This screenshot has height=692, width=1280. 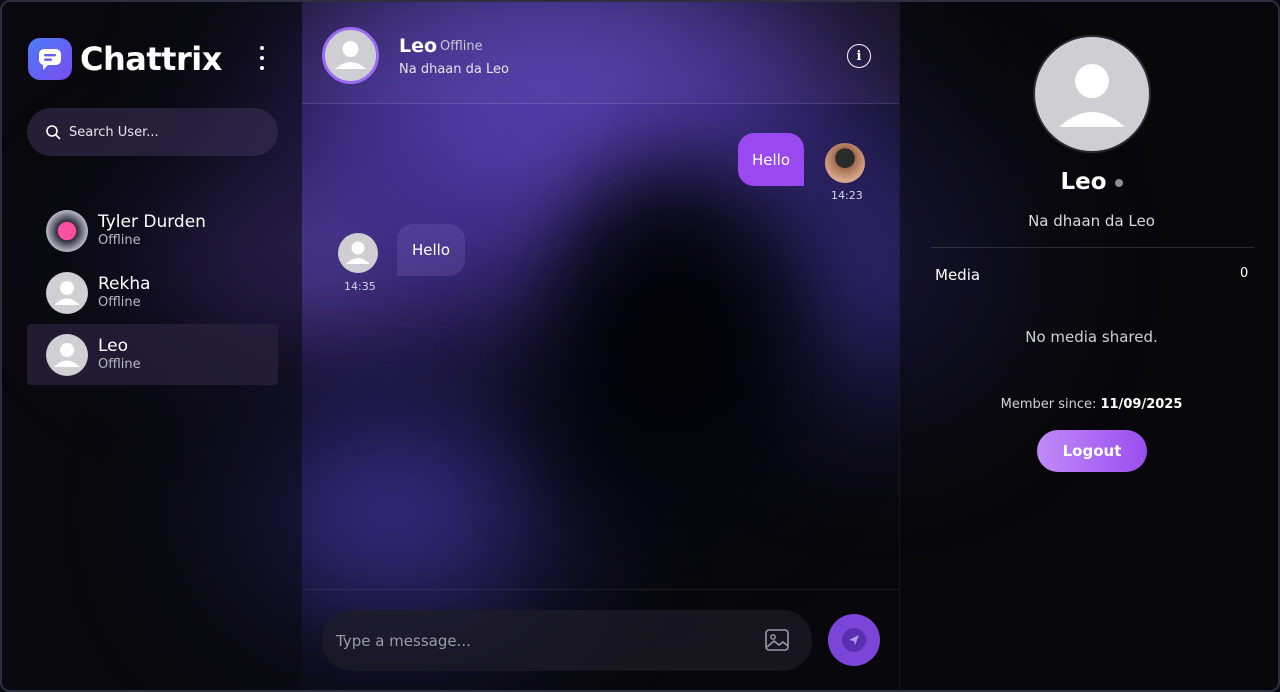 What do you see at coordinates (360, 286) in the screenshot?
I see `message-time: 14:35` at bounding box center [360, 286].